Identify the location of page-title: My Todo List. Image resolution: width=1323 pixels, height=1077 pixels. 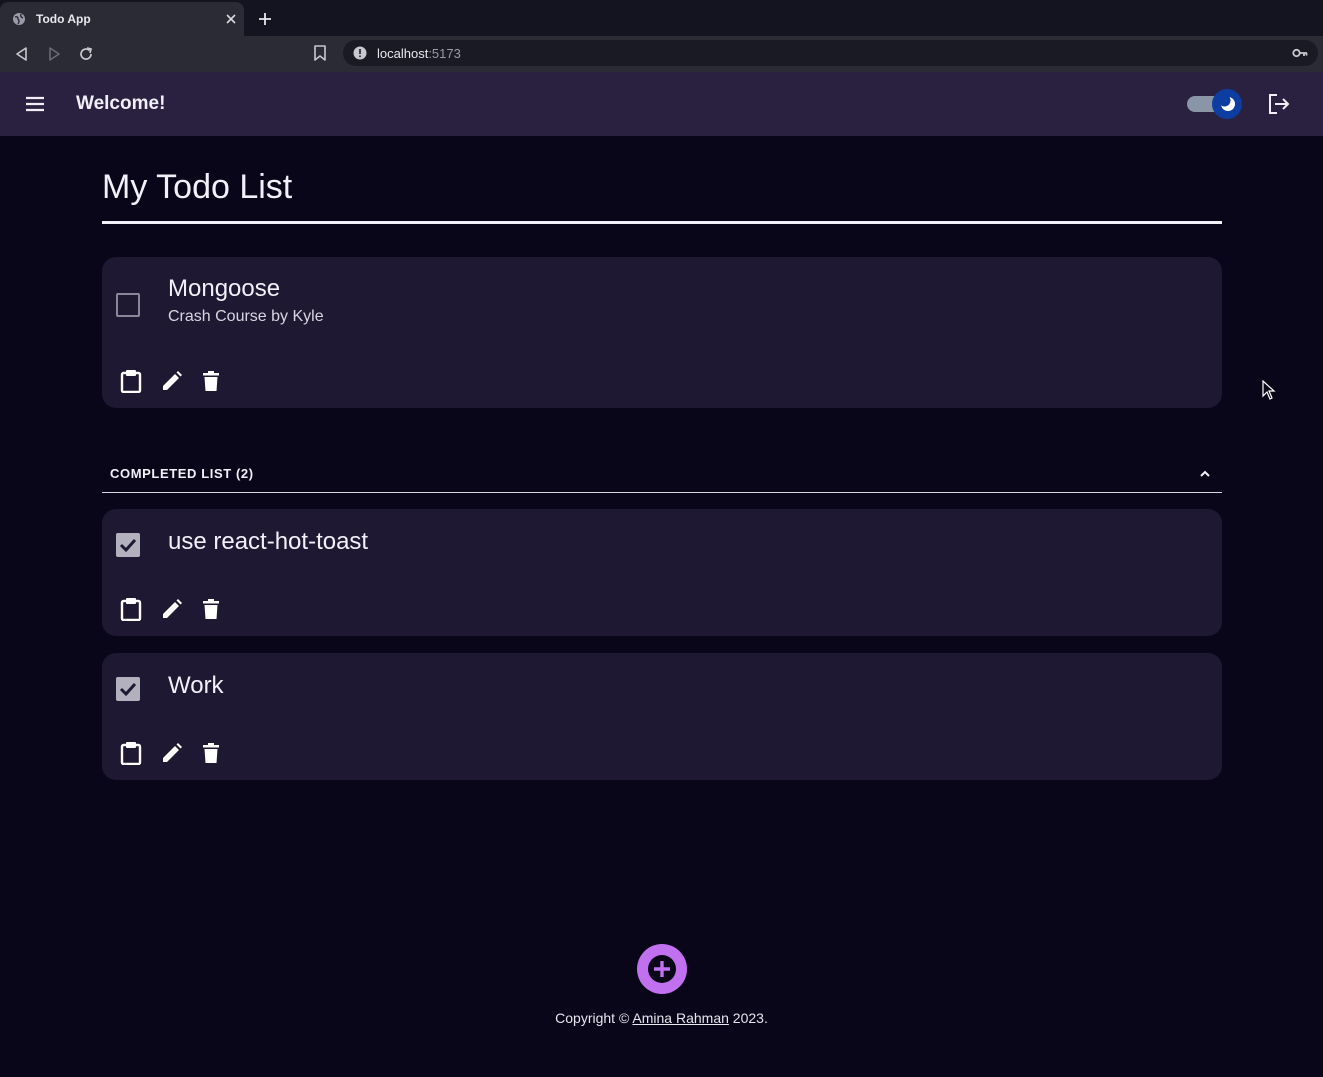
(197, 187).